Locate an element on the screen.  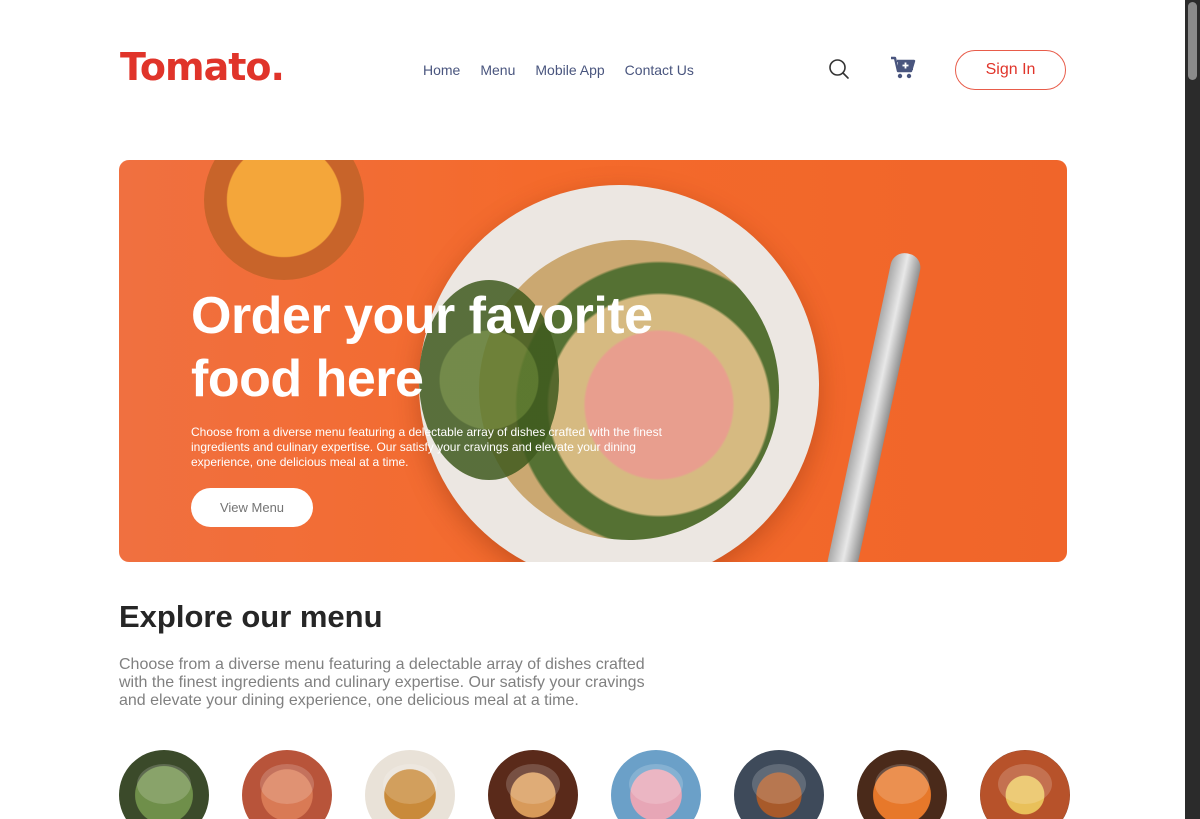
menu-item-salad is located at coordinates (164, 784).